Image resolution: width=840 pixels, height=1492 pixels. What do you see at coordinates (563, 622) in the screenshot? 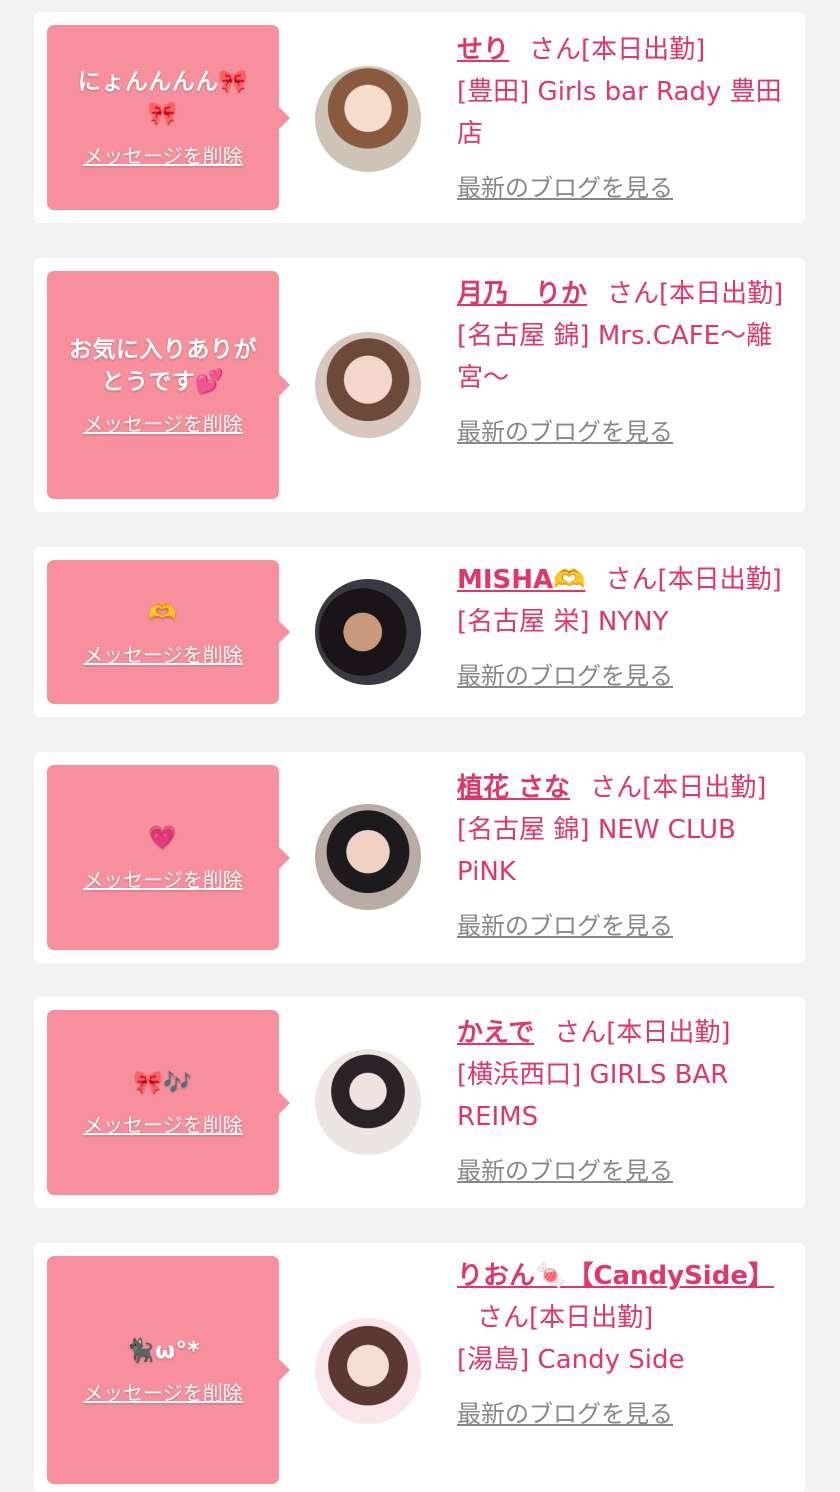
I see `shop-name: [名古屋 栄] NYNY` at bounding box center [563, 622].